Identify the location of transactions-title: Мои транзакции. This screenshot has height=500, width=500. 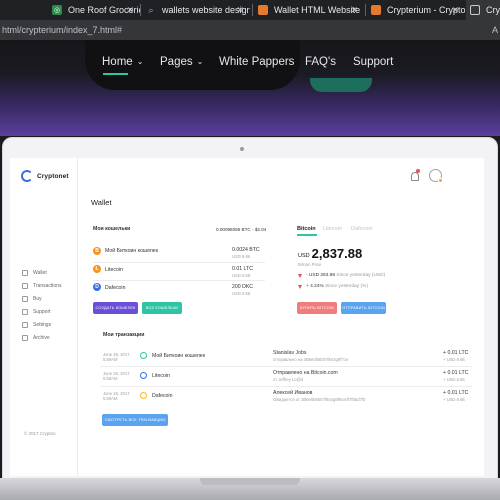
(124, 335).